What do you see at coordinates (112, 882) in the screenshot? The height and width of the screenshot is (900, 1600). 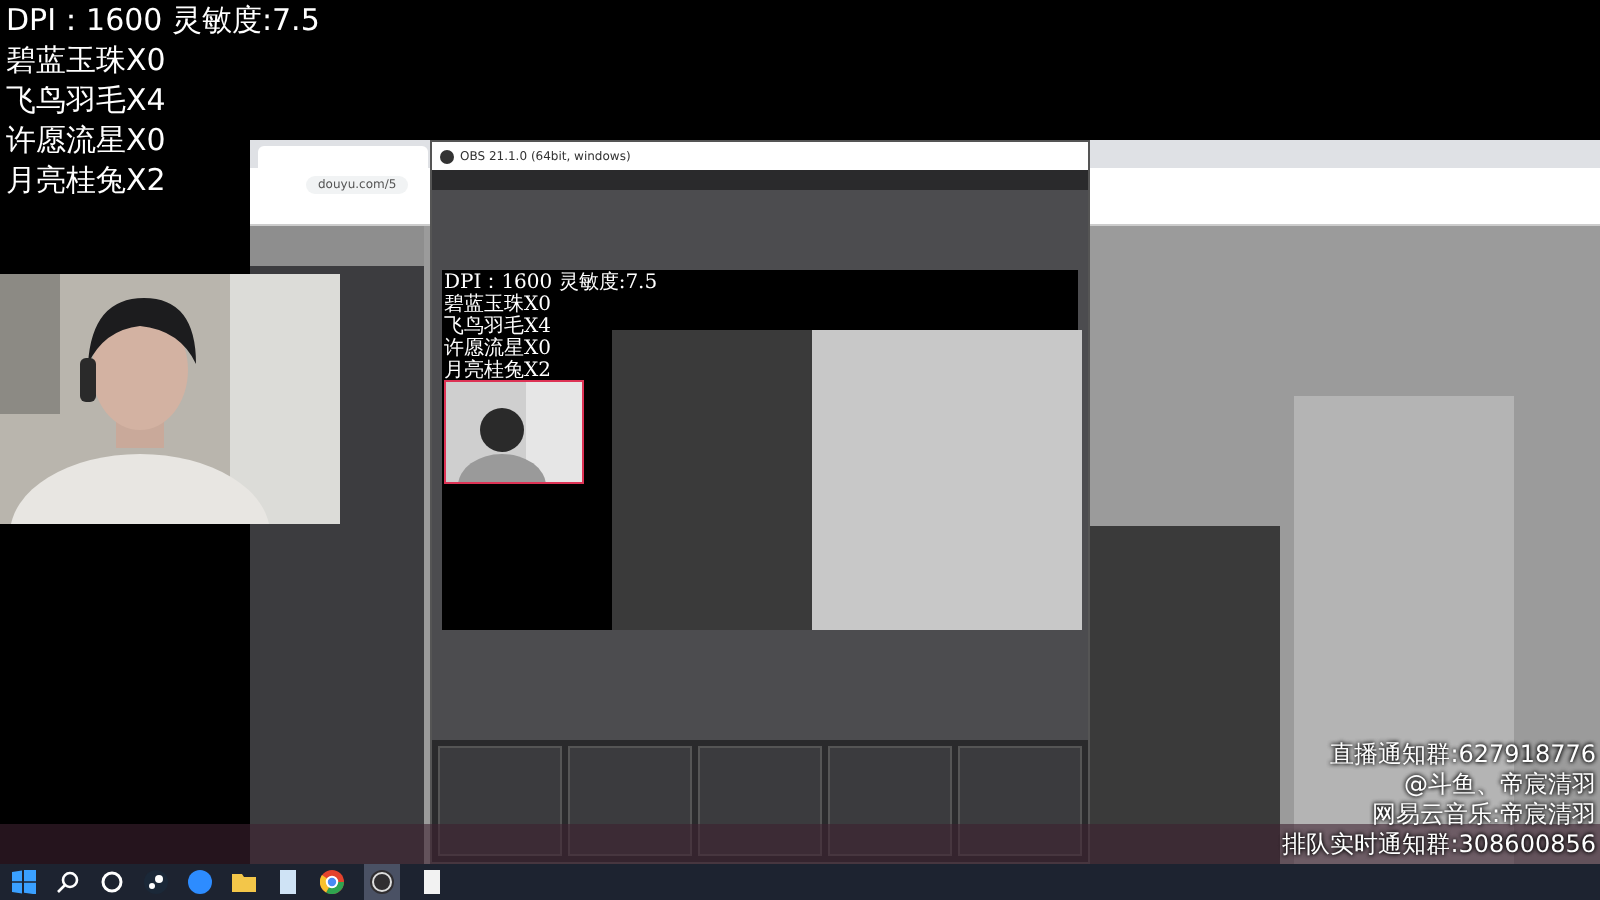 I see `circle-icon` at bounding box center [112, 882].